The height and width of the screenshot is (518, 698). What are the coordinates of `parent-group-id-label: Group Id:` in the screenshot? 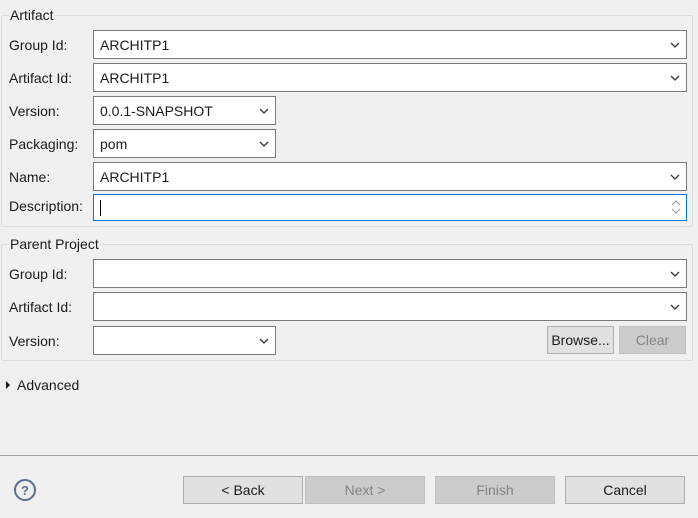 It's located at (38, 274).